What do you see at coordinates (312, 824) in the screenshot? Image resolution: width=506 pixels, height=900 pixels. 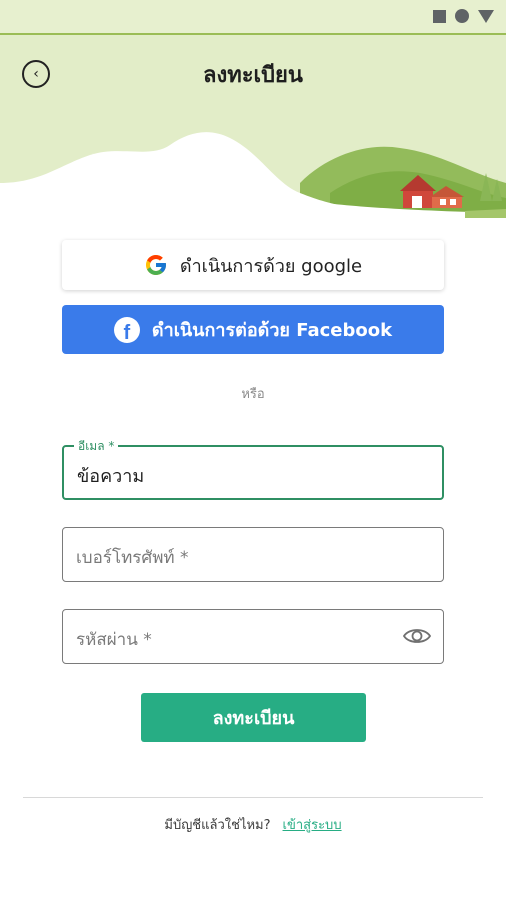 I see `login-link: เข้าสู่ระบบ` at bounding box center [312, 824].